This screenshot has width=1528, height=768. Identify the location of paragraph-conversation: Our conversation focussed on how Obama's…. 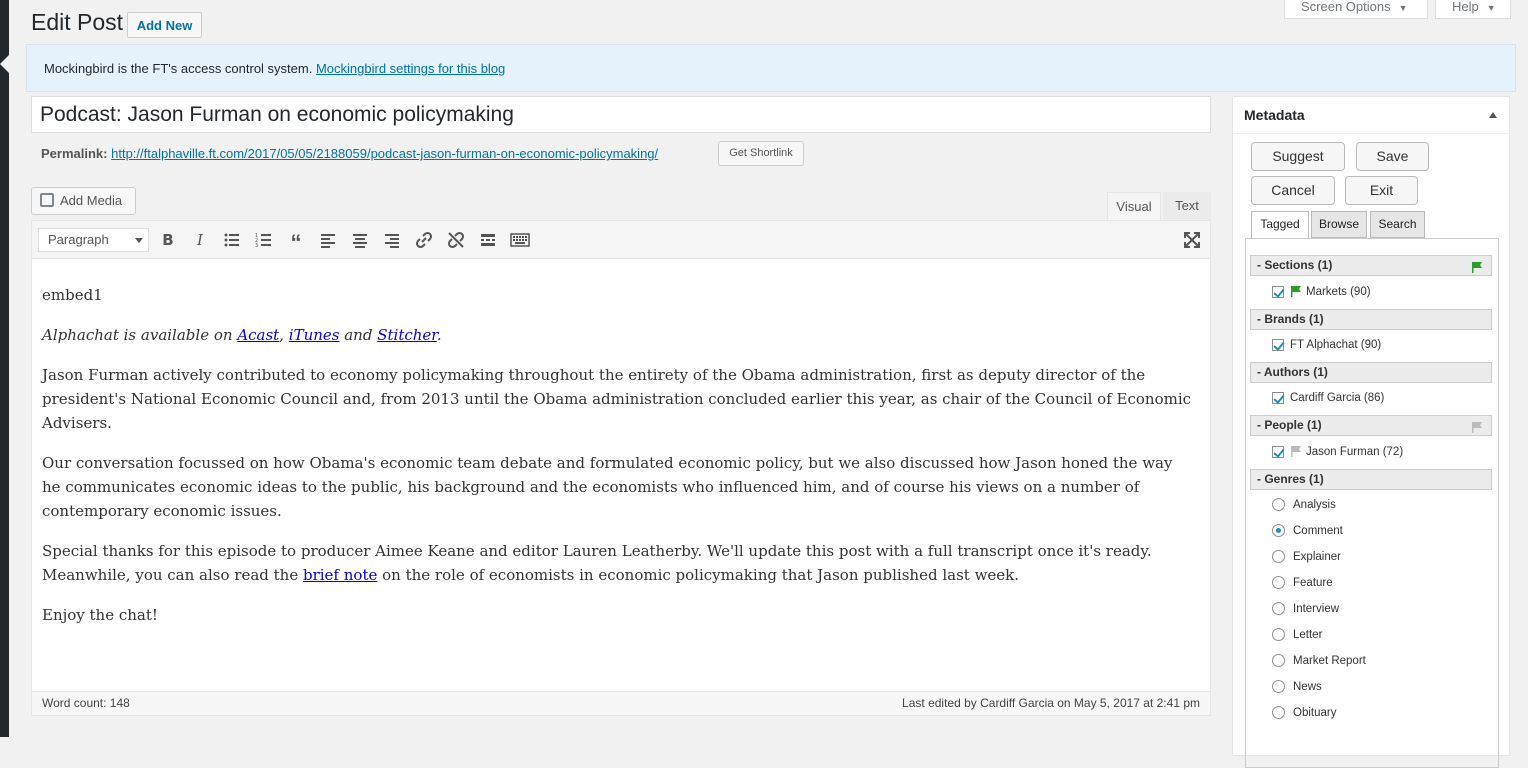
(607, 487).